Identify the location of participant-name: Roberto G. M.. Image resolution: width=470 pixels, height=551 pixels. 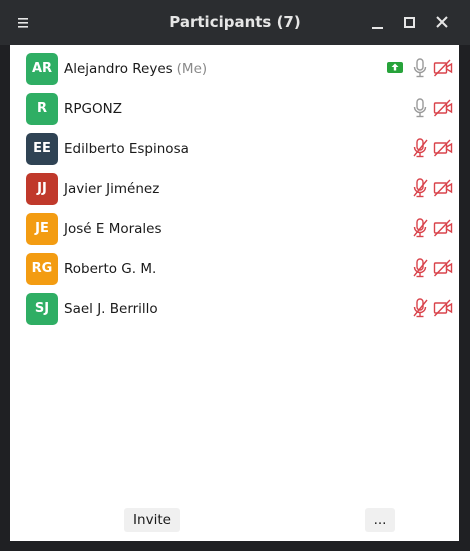
(110, 269).